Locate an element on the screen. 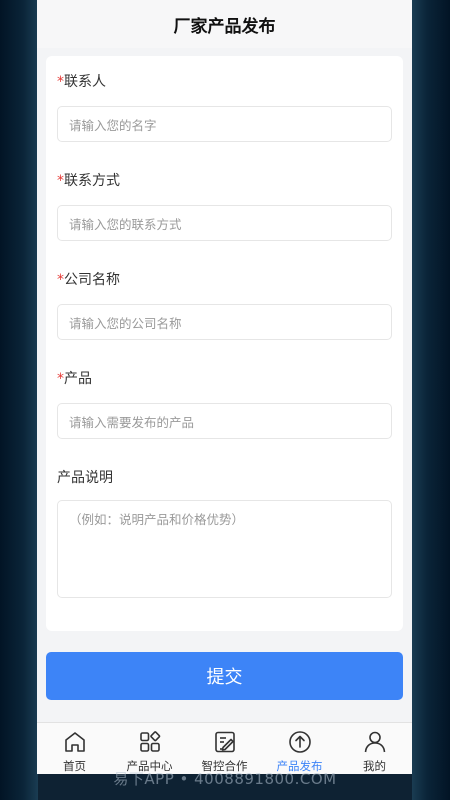 This screenshot has width=450, height=800. tab-cooperation: 智控合作 is located at coordinates (224, 748).